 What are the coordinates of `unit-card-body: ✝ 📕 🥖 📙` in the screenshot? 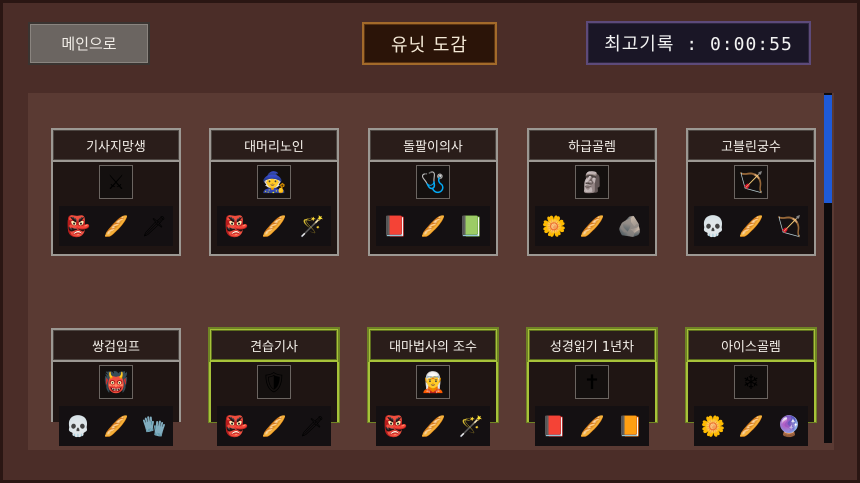 It's located at (592, 404).